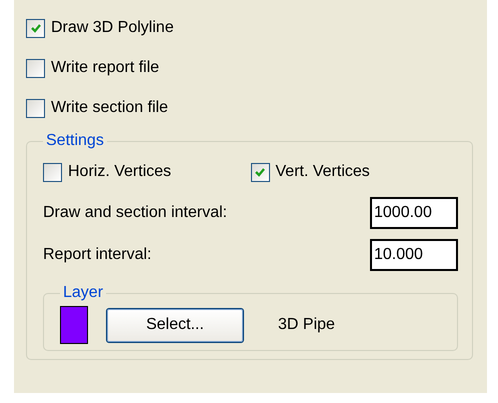 The image size is (498, 403). Describe the element at coordinates (109, 108) in the screenshot. I see `checkbox-label: Write section file` at that location.